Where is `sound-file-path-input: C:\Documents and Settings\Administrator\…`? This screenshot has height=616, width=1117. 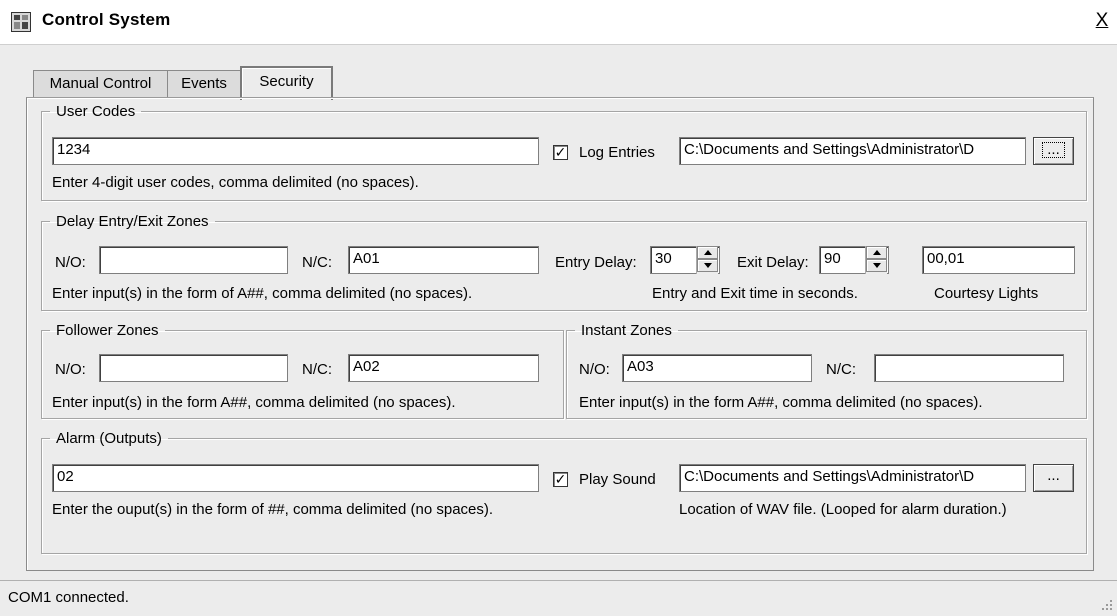
sound-file-path-input: C:\Documents and Settings\Administrator\… is located at coordinates (852, 478).